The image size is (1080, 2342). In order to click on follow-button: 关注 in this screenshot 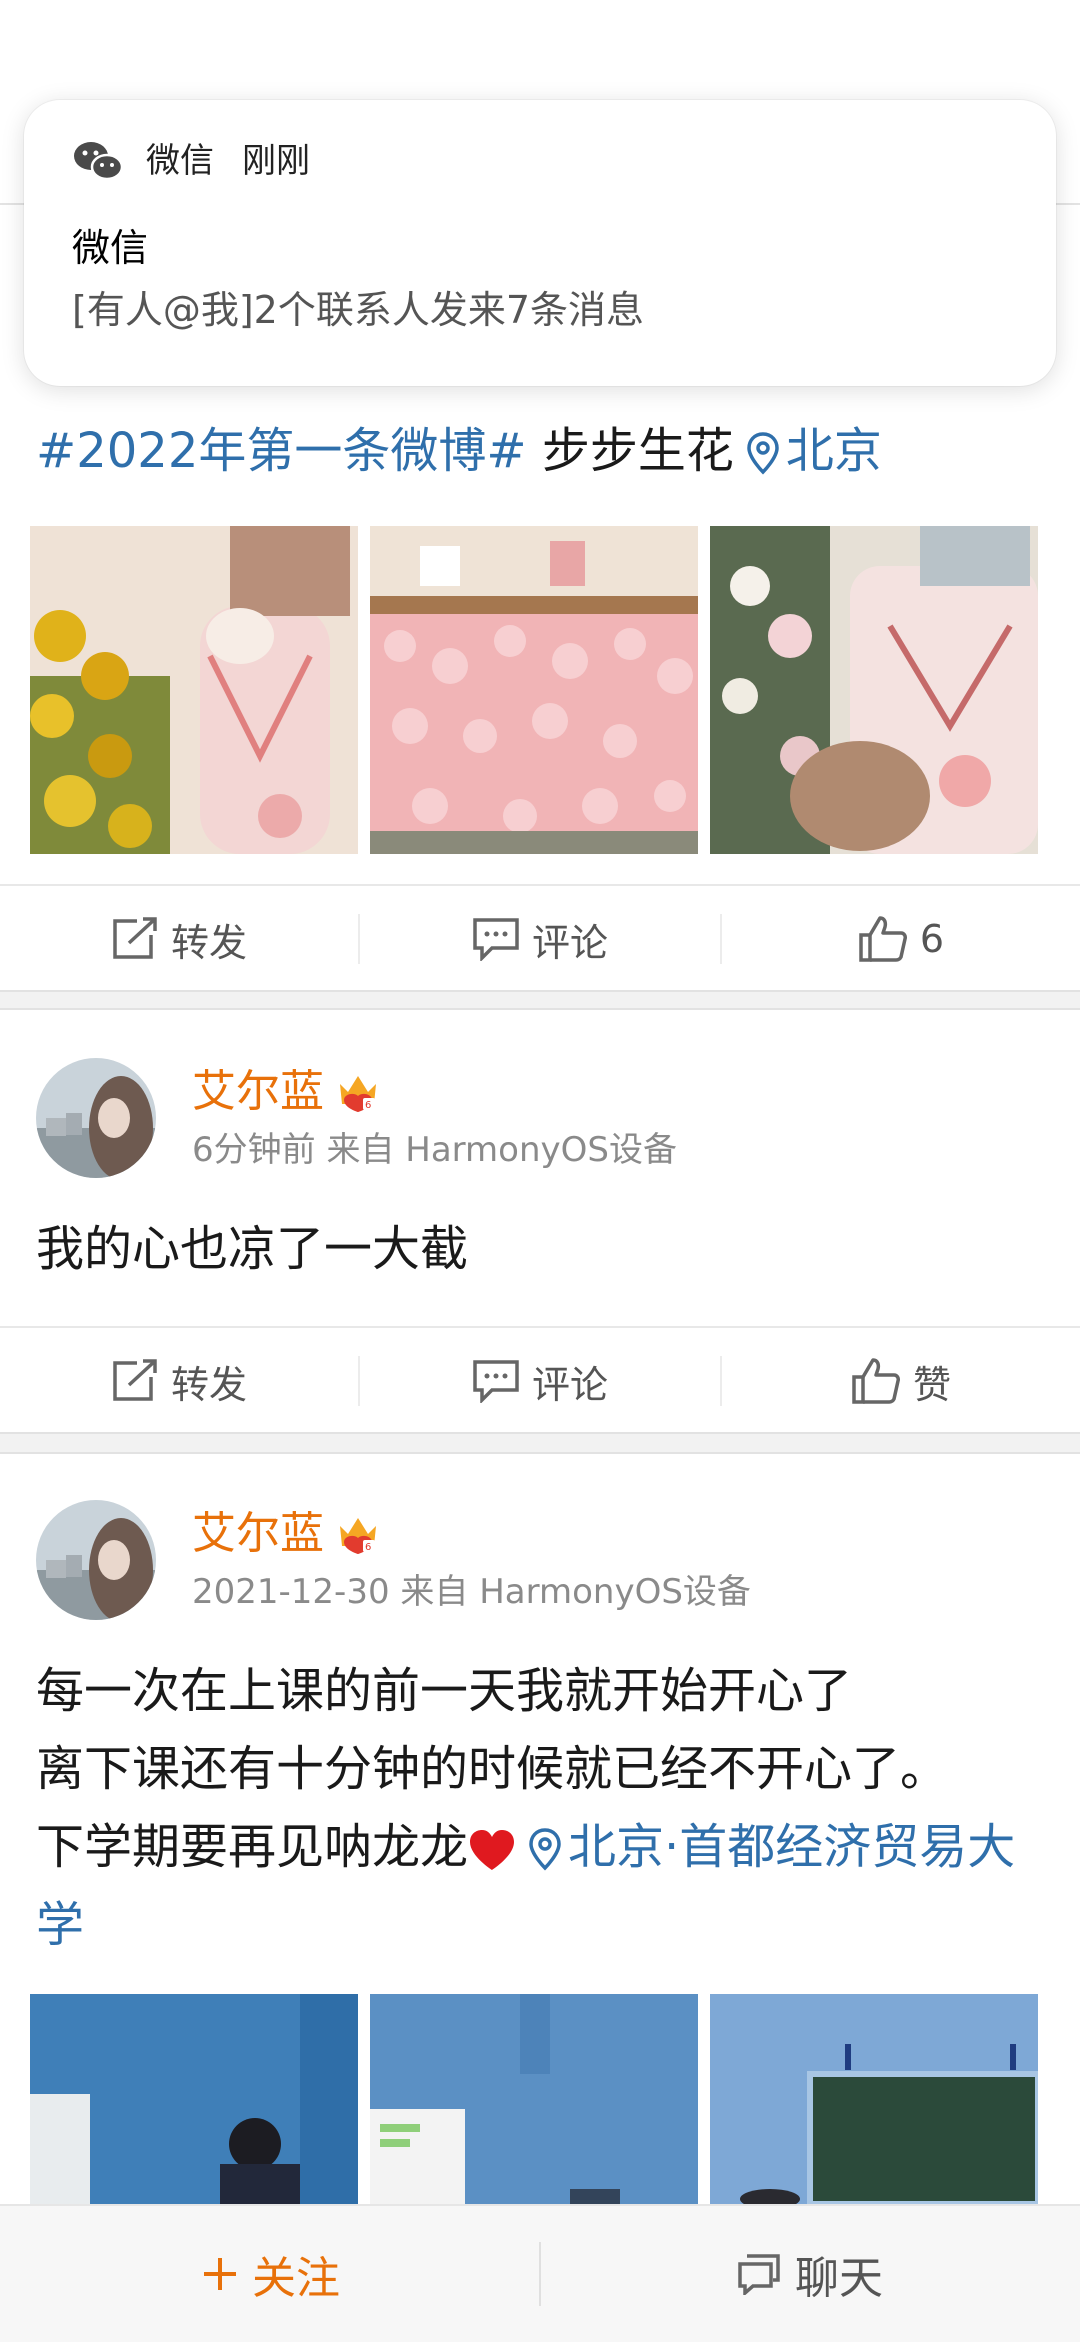, I will do `click(270, 2274)`.